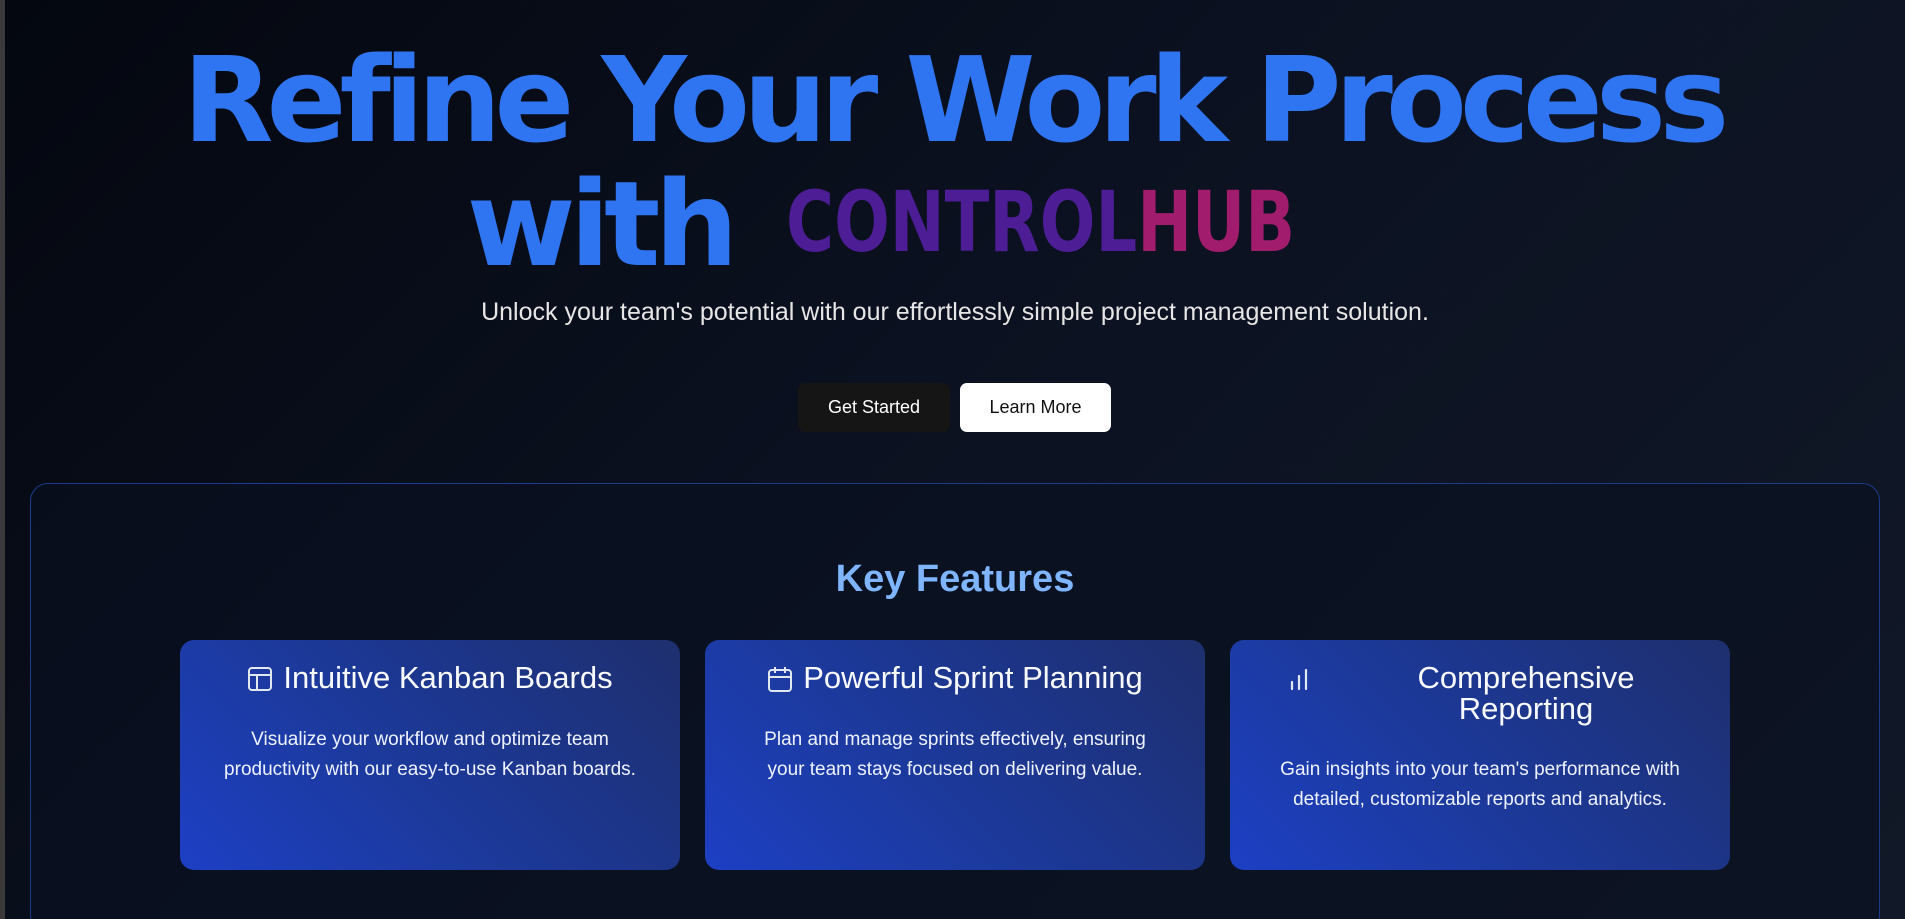 The width and height of the screenshot is (1905, 919). What do you see at coordinates (1035, 407) in the screenshot?
I see `learn-more-button: Learn More` at bounding box center [1035, 407].